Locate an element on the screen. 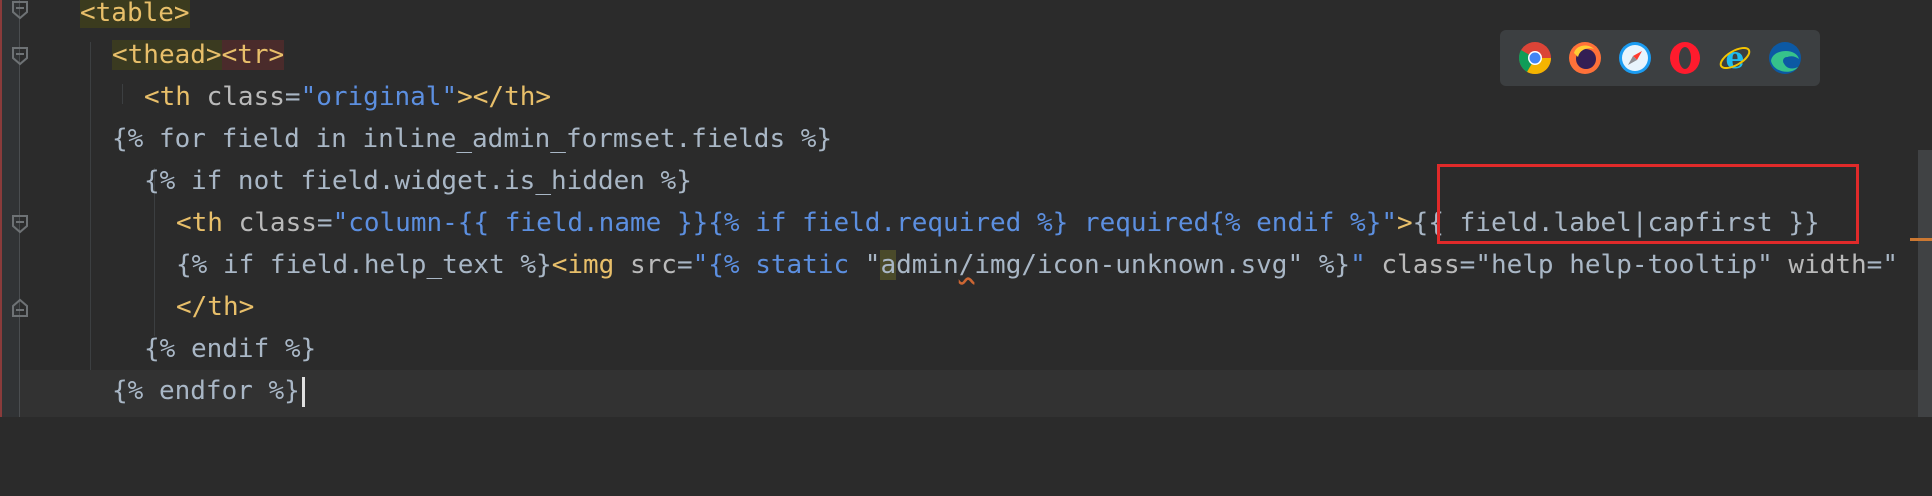 The height and width of the screenshot is (496, 1932). code-line: </th> is located at coordinates (976, 307).